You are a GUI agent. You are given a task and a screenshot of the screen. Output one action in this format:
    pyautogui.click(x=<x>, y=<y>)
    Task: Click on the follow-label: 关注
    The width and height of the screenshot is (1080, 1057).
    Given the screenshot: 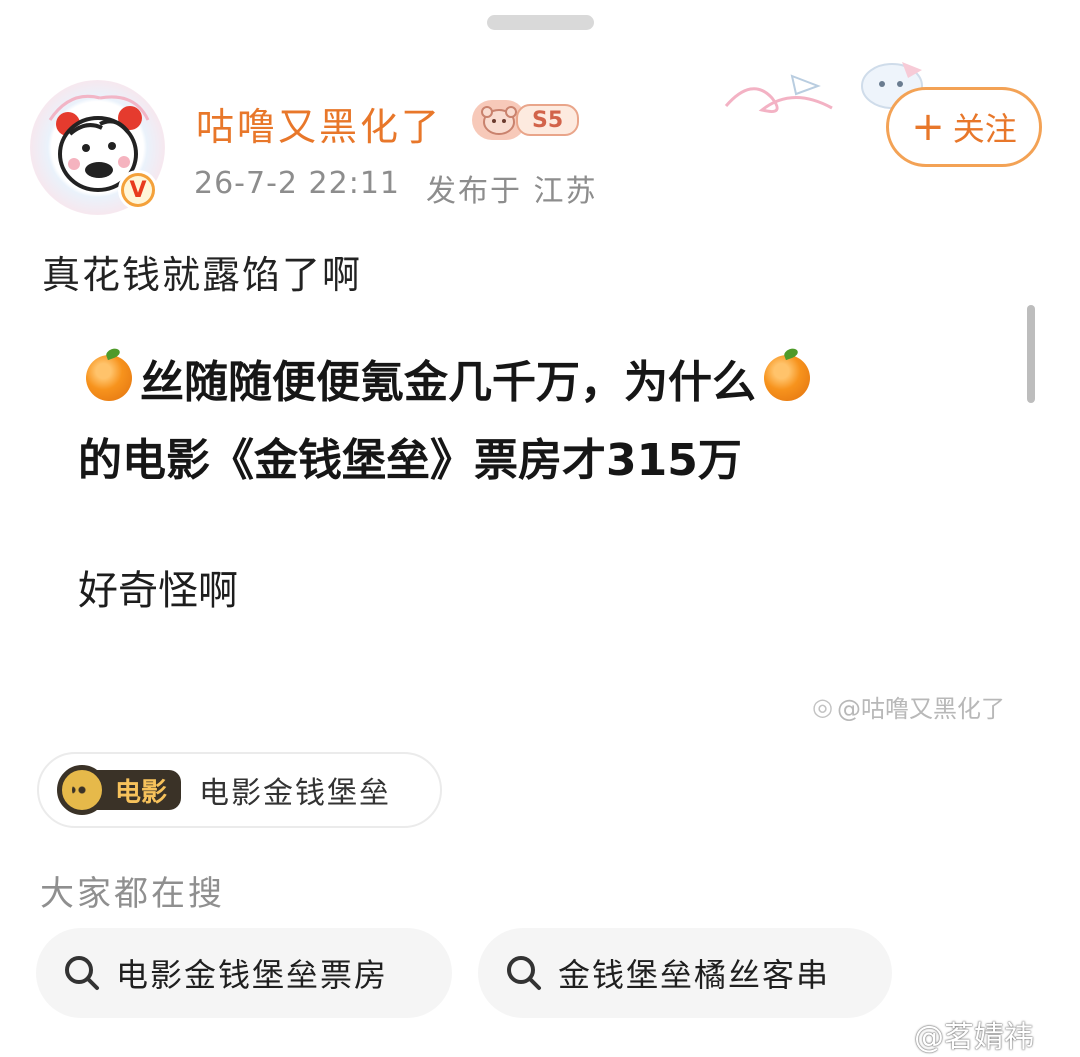 What is the action you would take?
    pyautogui.click(x=984, y=129)
    